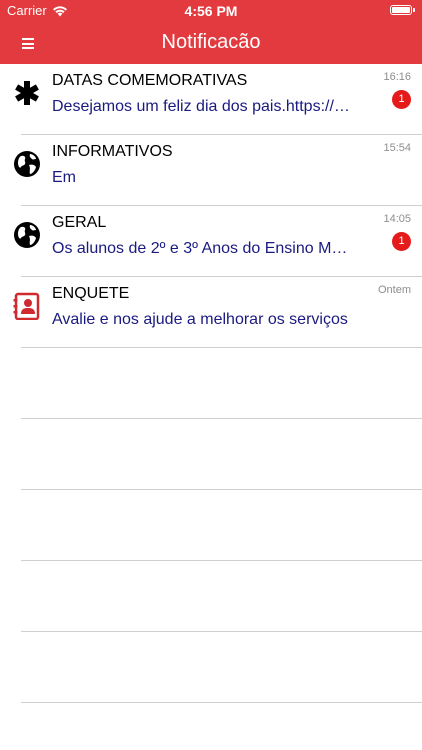 The image size is (422, 750). I want to click on battery-icon, so click(402, 10).